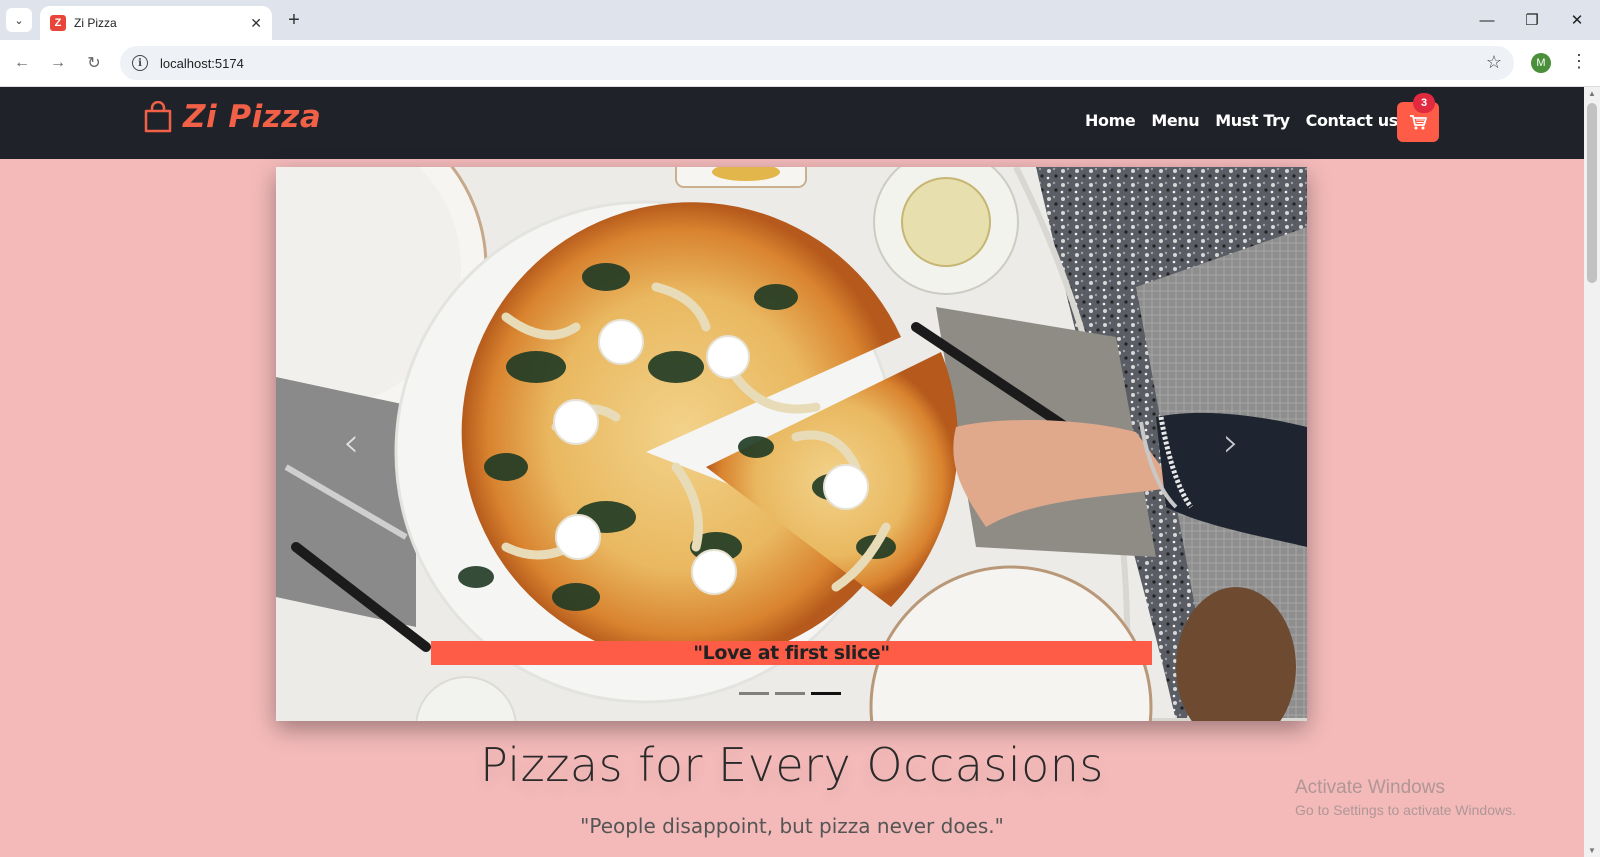 The width and height of the screenshot is (1600, 857). What do you see at coordinates (351, 443) in the screenshot?
I see `carousel-prev-button: ‹` at bounding box center [351, 443].